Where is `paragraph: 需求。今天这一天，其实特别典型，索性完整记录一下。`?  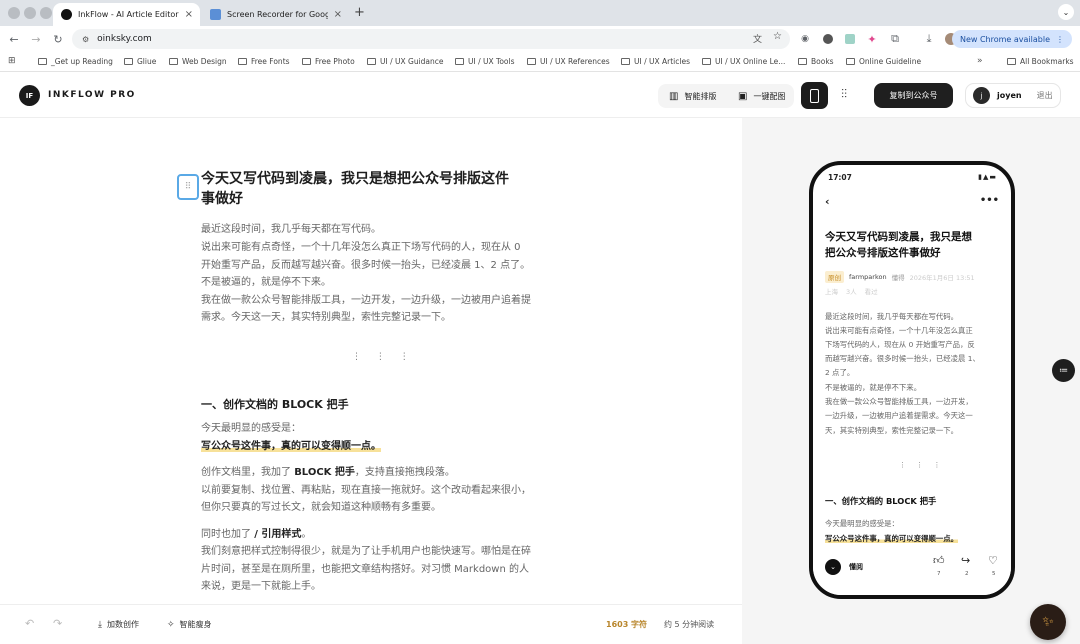
paragraph: 需求。今天这一天，其实特别典型，索性完整记录一下。 is located at coordinates (326, 318).